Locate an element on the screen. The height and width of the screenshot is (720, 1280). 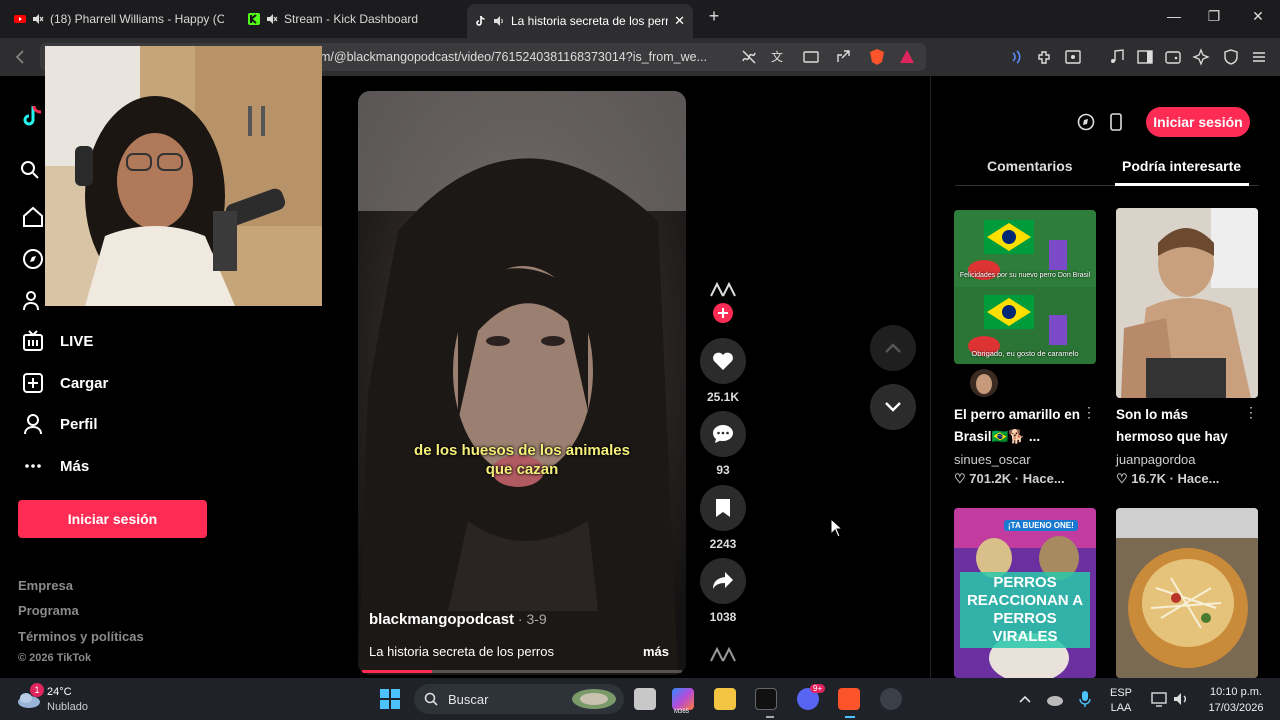
explore-icon is located at coordinates (33, 259).